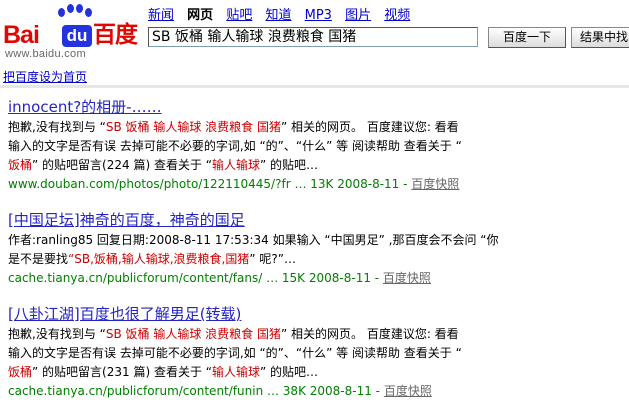 The image size is (629, 409). What do you see at coordinates (115, 35) in the screenshot?
I see `logo-text-cn: 百度` at bounding box center [115, 35].